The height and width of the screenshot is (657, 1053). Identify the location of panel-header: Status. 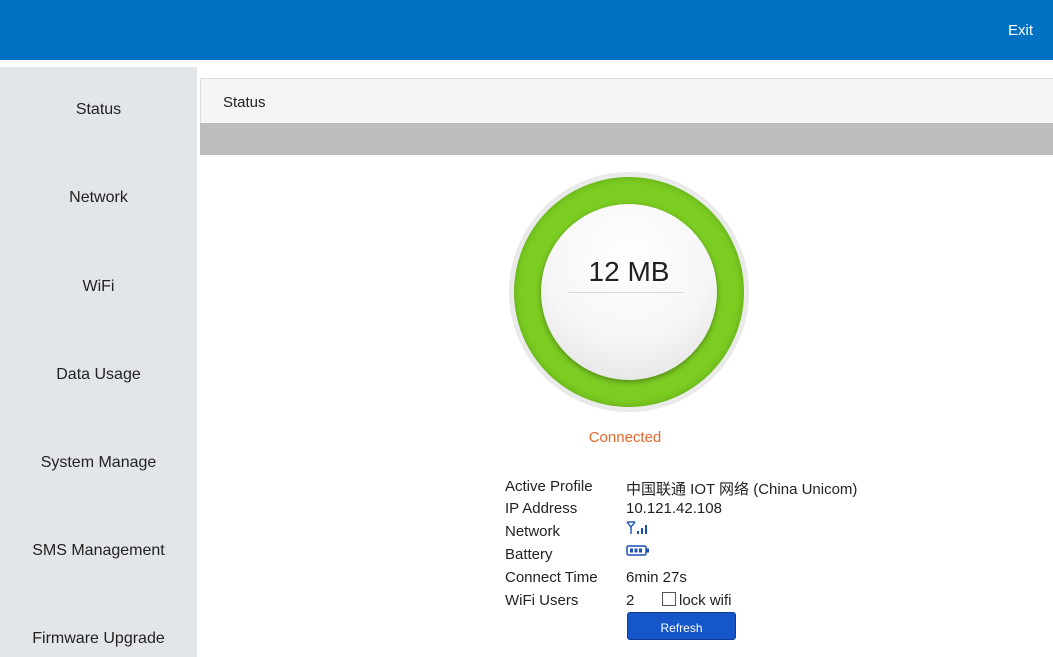
(626, 100).